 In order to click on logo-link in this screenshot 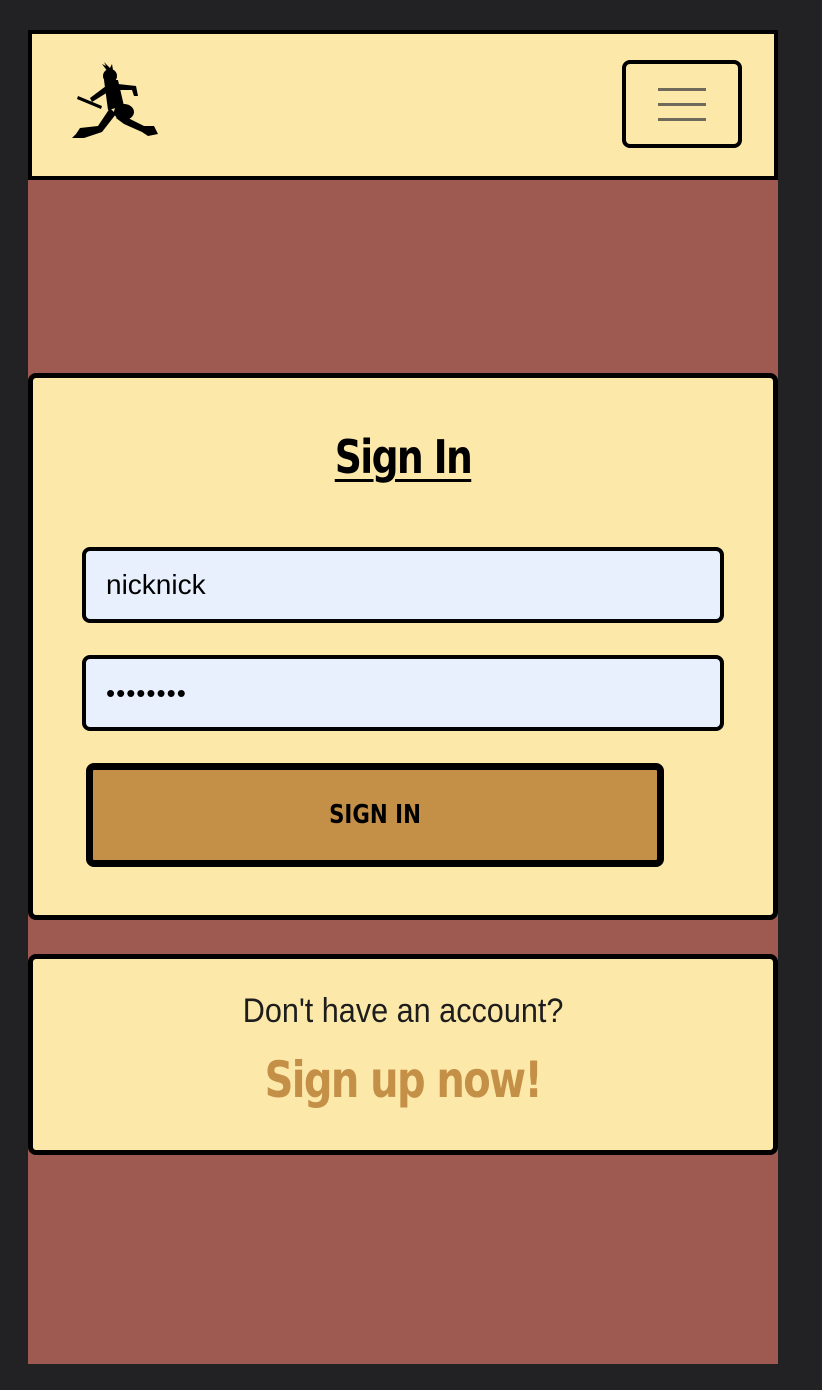, I will do `click(116, 105)`.